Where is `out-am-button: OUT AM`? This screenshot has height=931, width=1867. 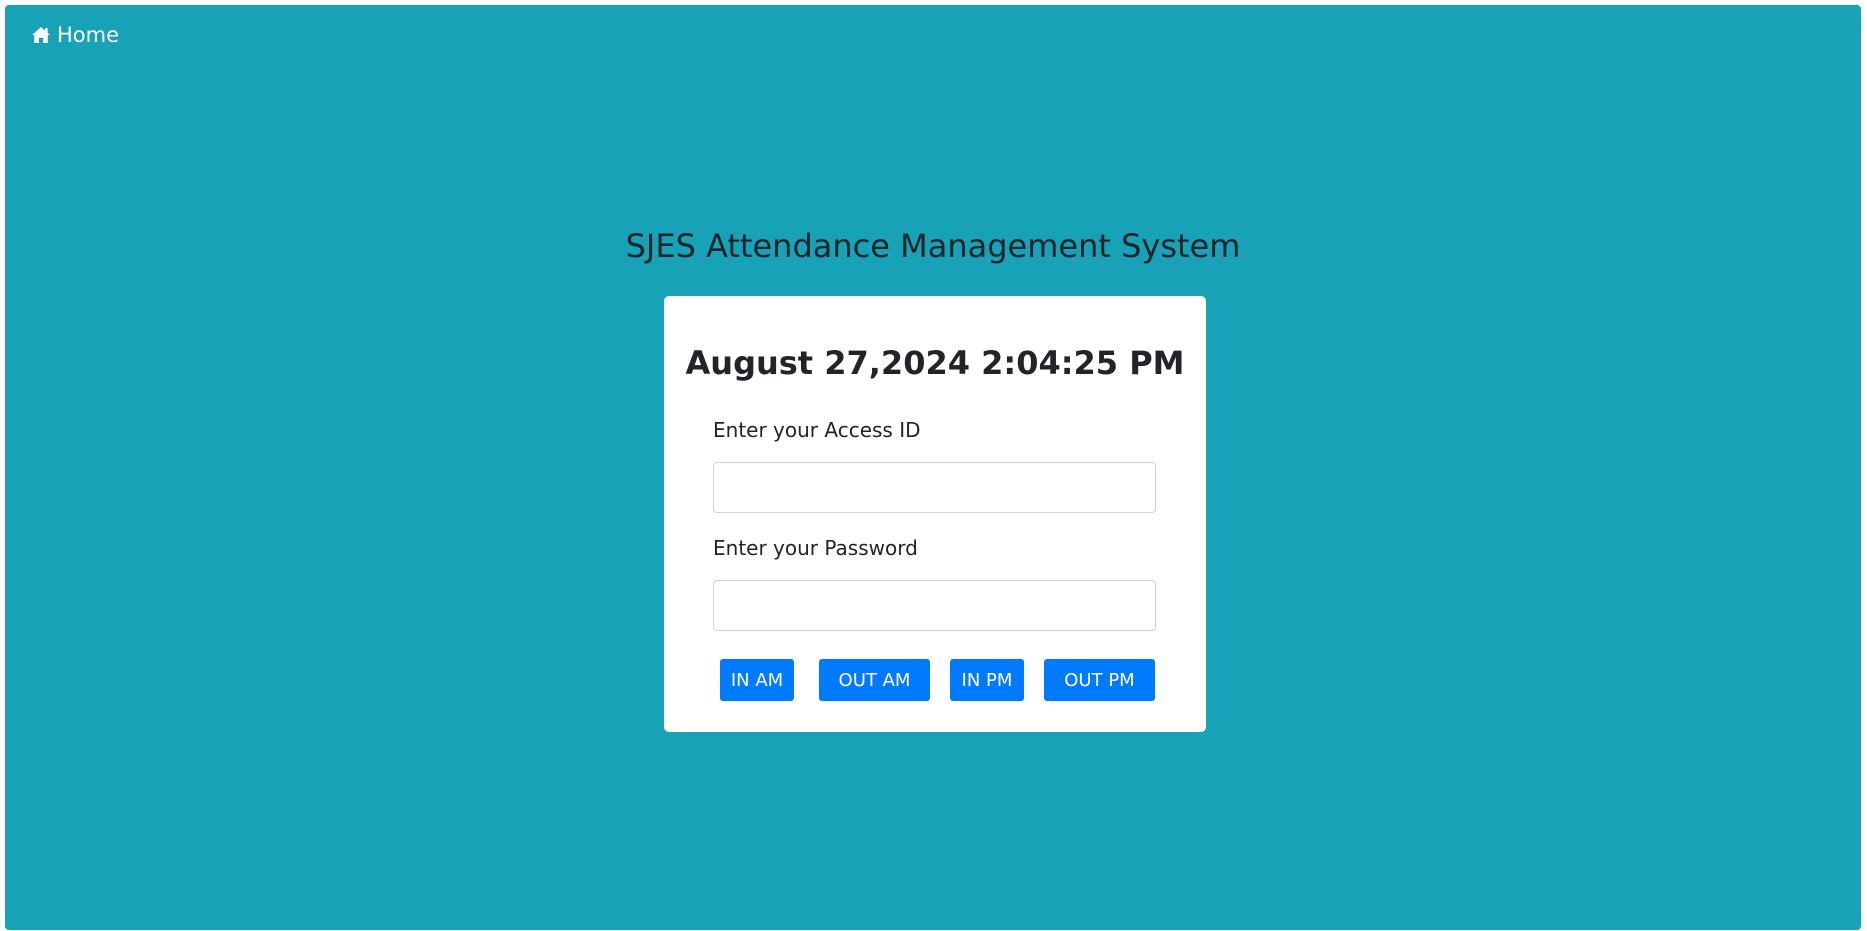
out-am-button: OUT AM is located at coordinates (874, 680).